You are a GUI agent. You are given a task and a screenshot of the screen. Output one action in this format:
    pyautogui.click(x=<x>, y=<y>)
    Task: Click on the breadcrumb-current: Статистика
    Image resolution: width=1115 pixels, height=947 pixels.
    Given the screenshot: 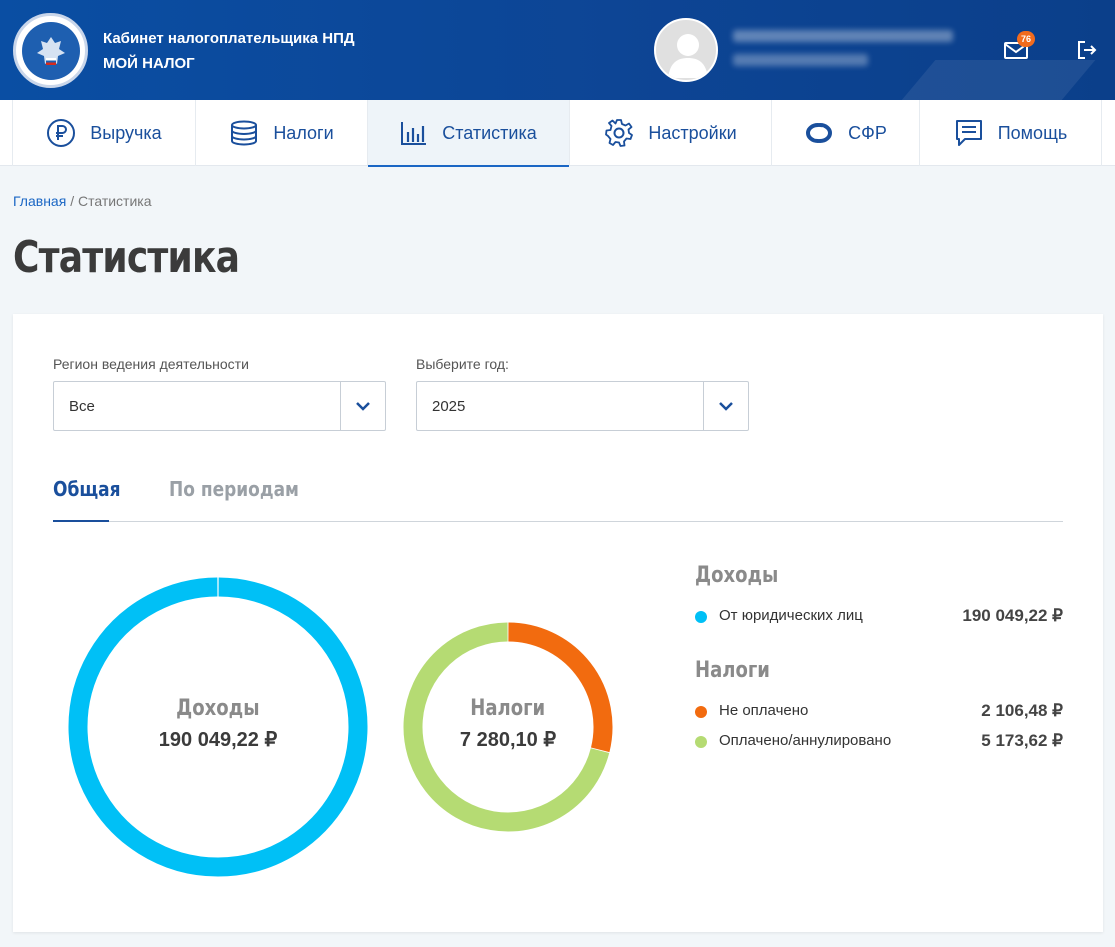 What is the action you would take?
    pyautogui.click(x=114, y=201)
    